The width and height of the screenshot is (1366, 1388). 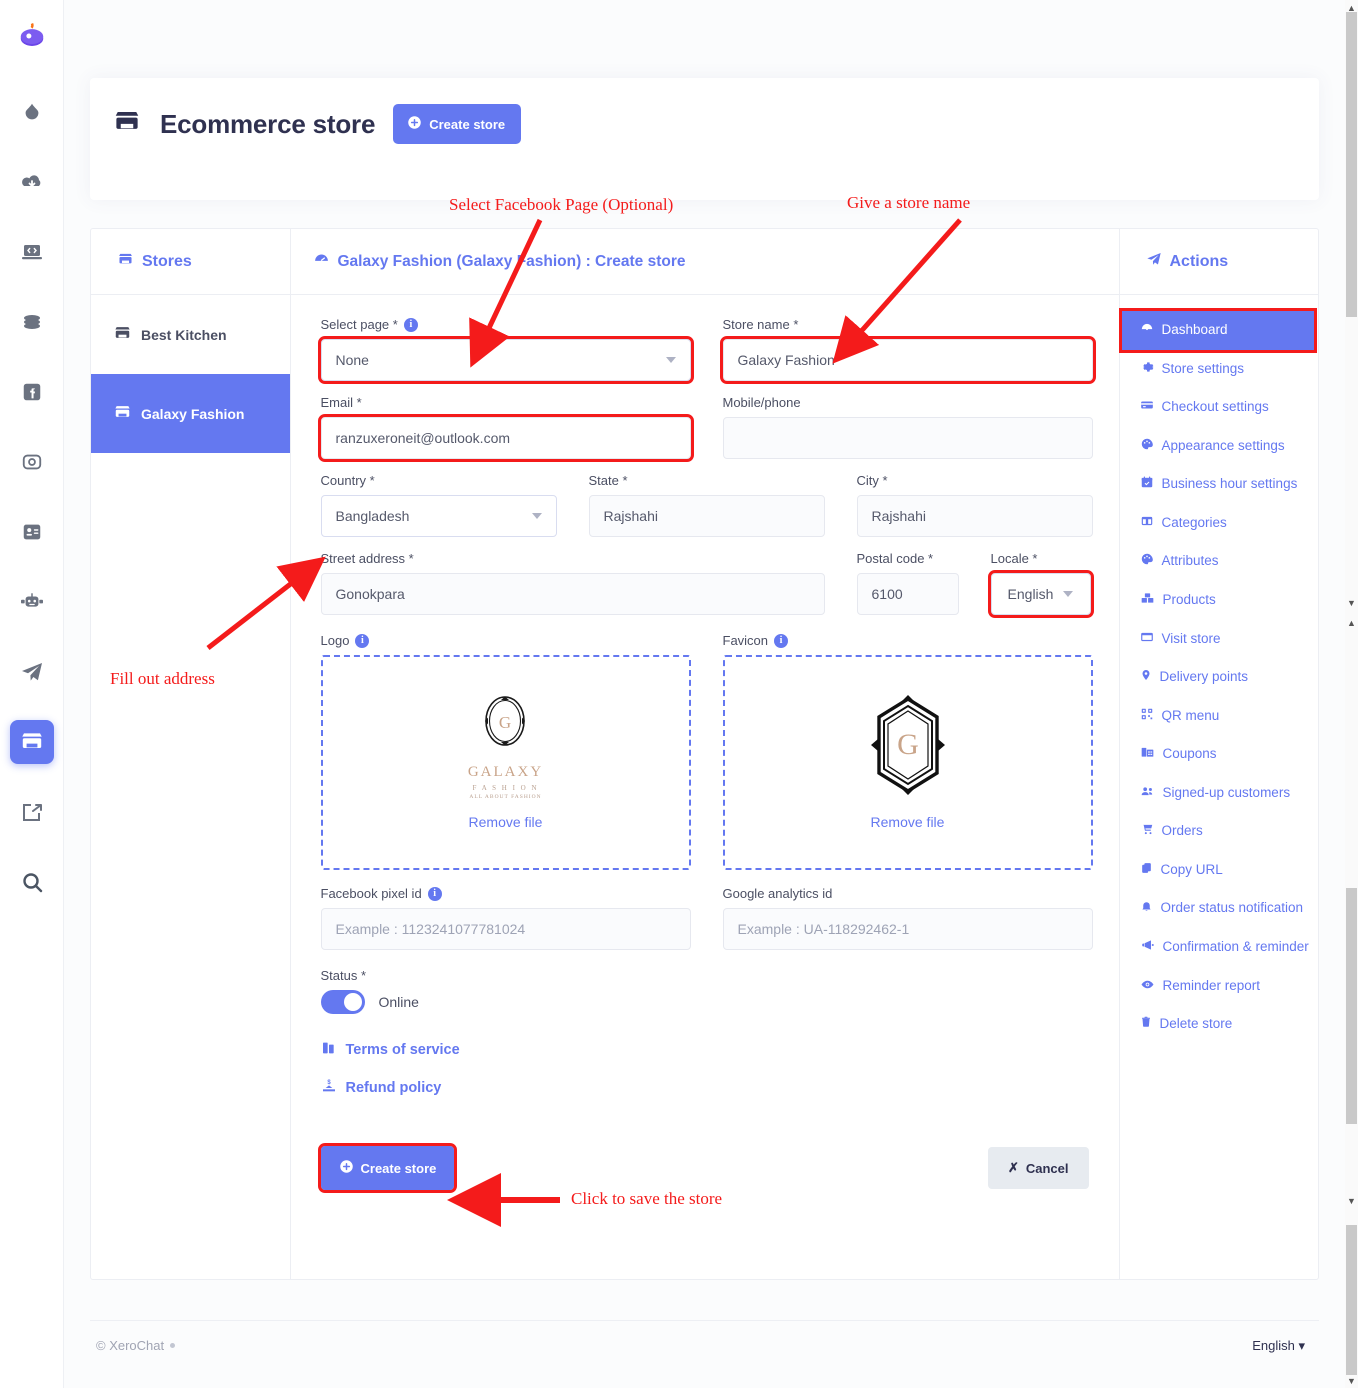 What do you see at coordinates (32, 252) in the screenshot?
I see `laptop-code-icon` at bounding box center [32, 252].